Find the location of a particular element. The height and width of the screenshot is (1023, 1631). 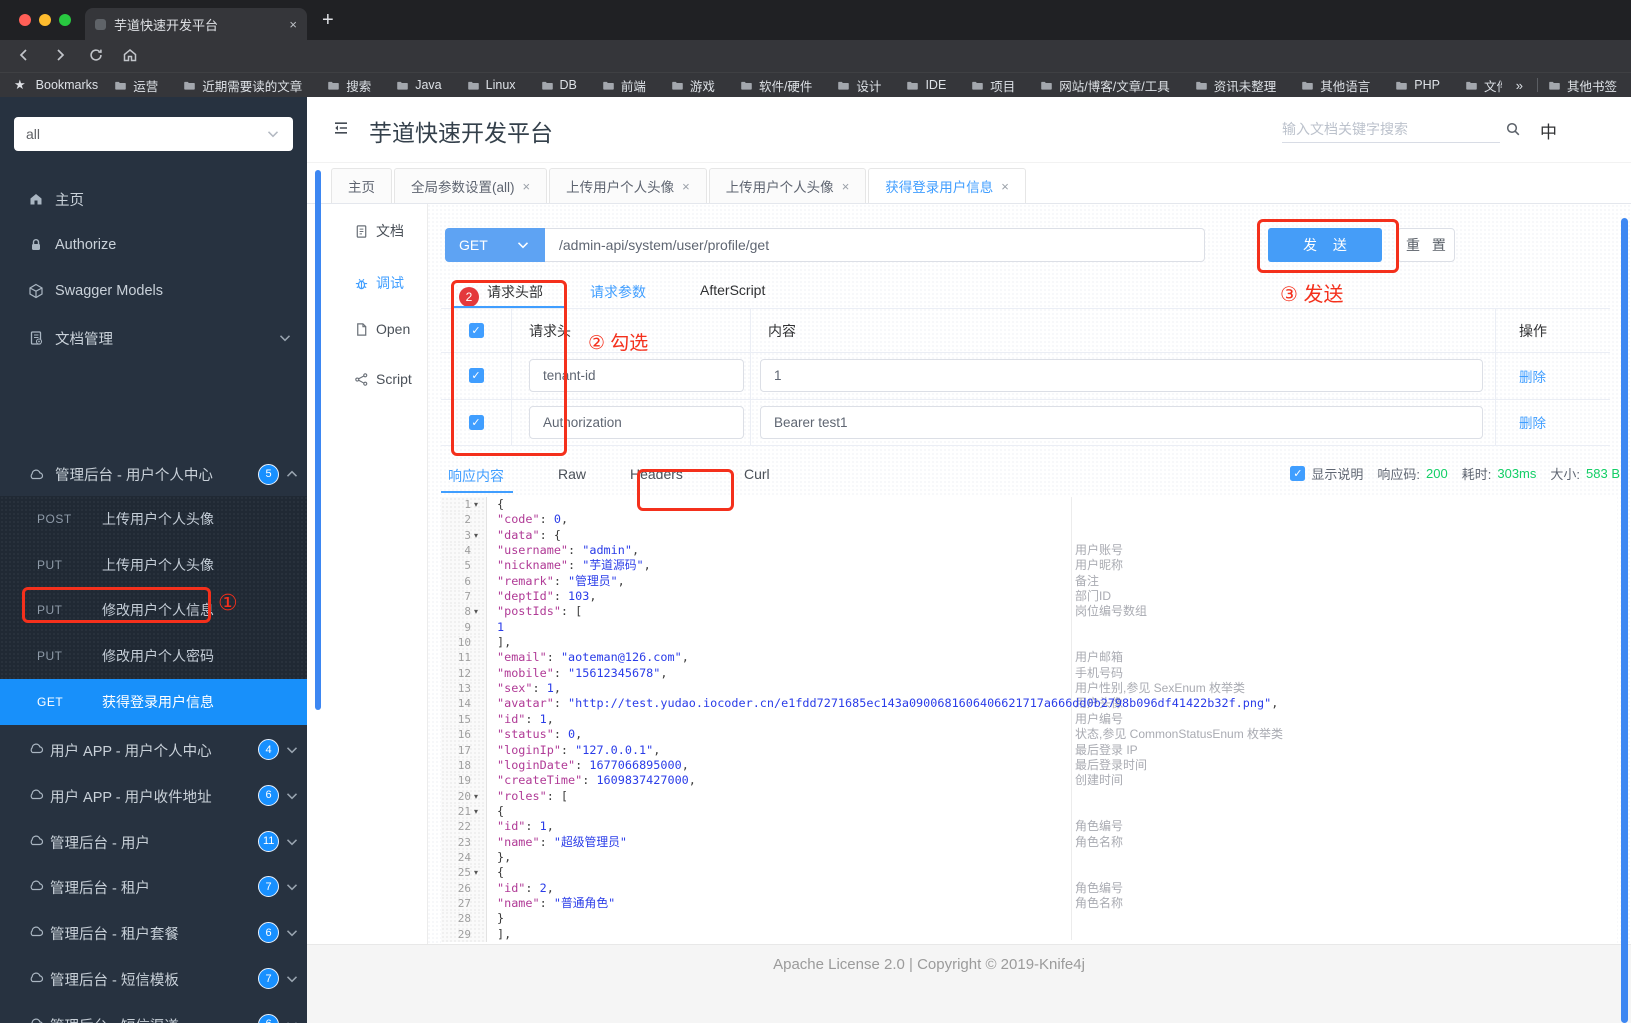

sidebar-item-home: 主页 is located at coordinates (153, 199).